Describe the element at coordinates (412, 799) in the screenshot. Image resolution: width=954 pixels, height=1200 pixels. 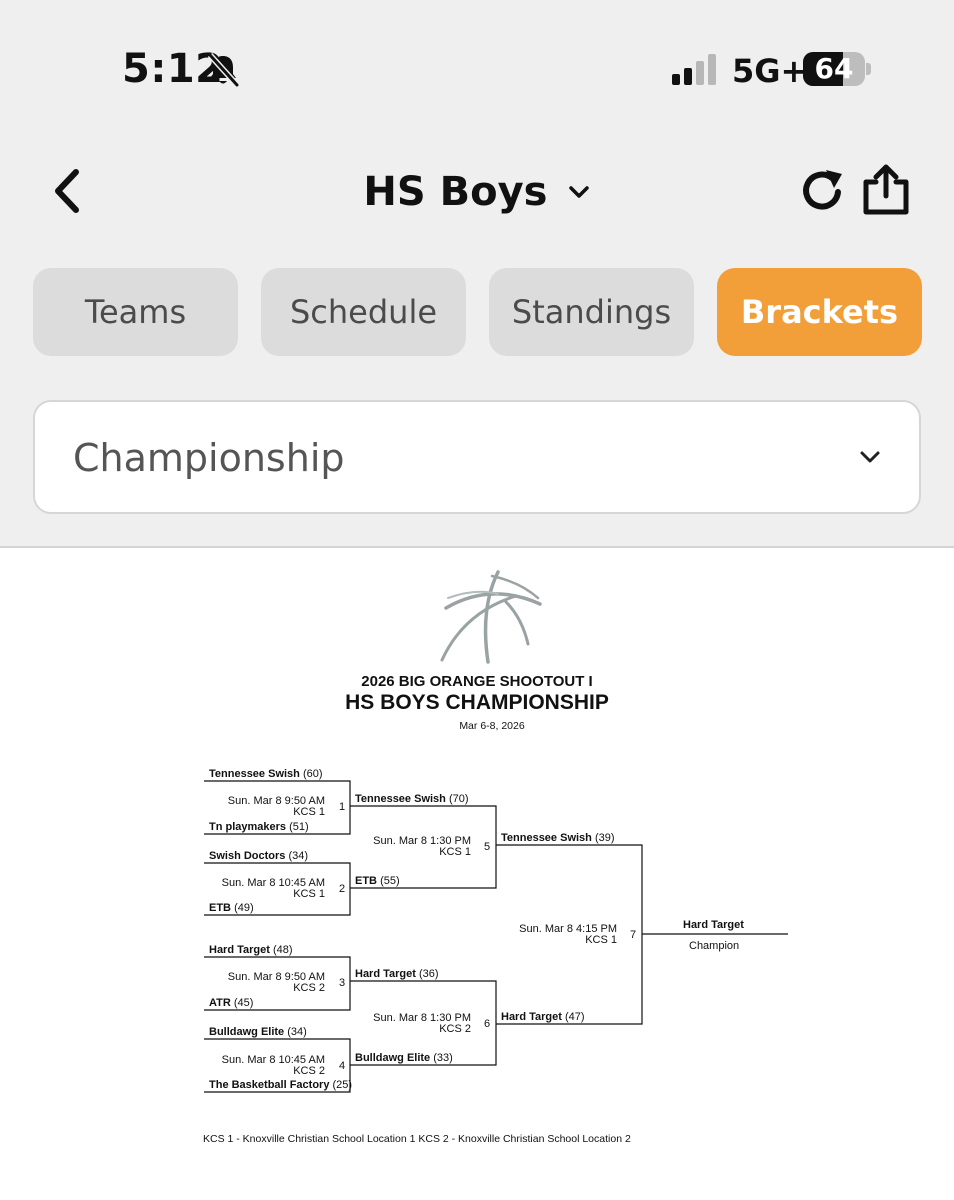
I see `team-slot: Tennessee Swish (70)` at that location.